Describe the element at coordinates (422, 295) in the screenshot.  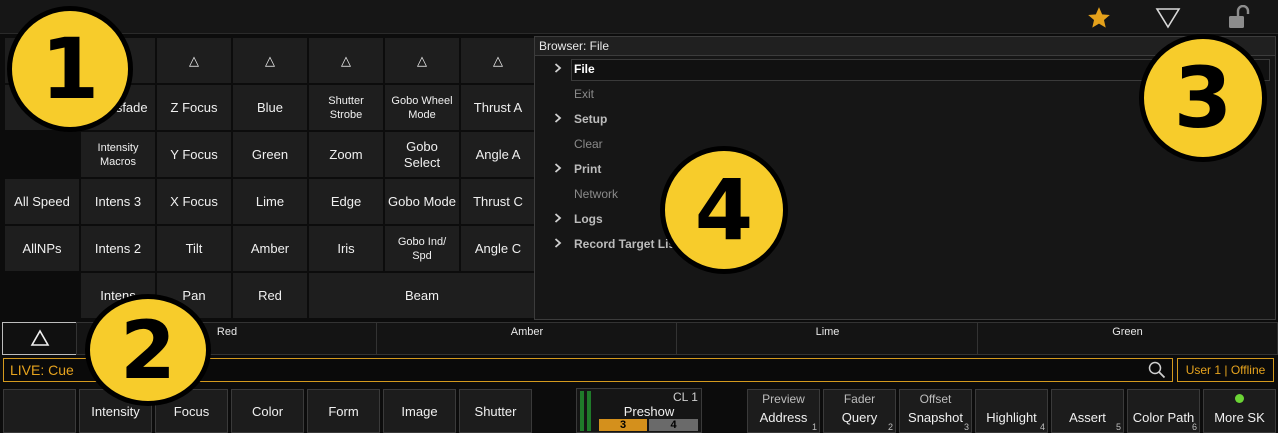
I see `grid-cell: Beam` at that location.